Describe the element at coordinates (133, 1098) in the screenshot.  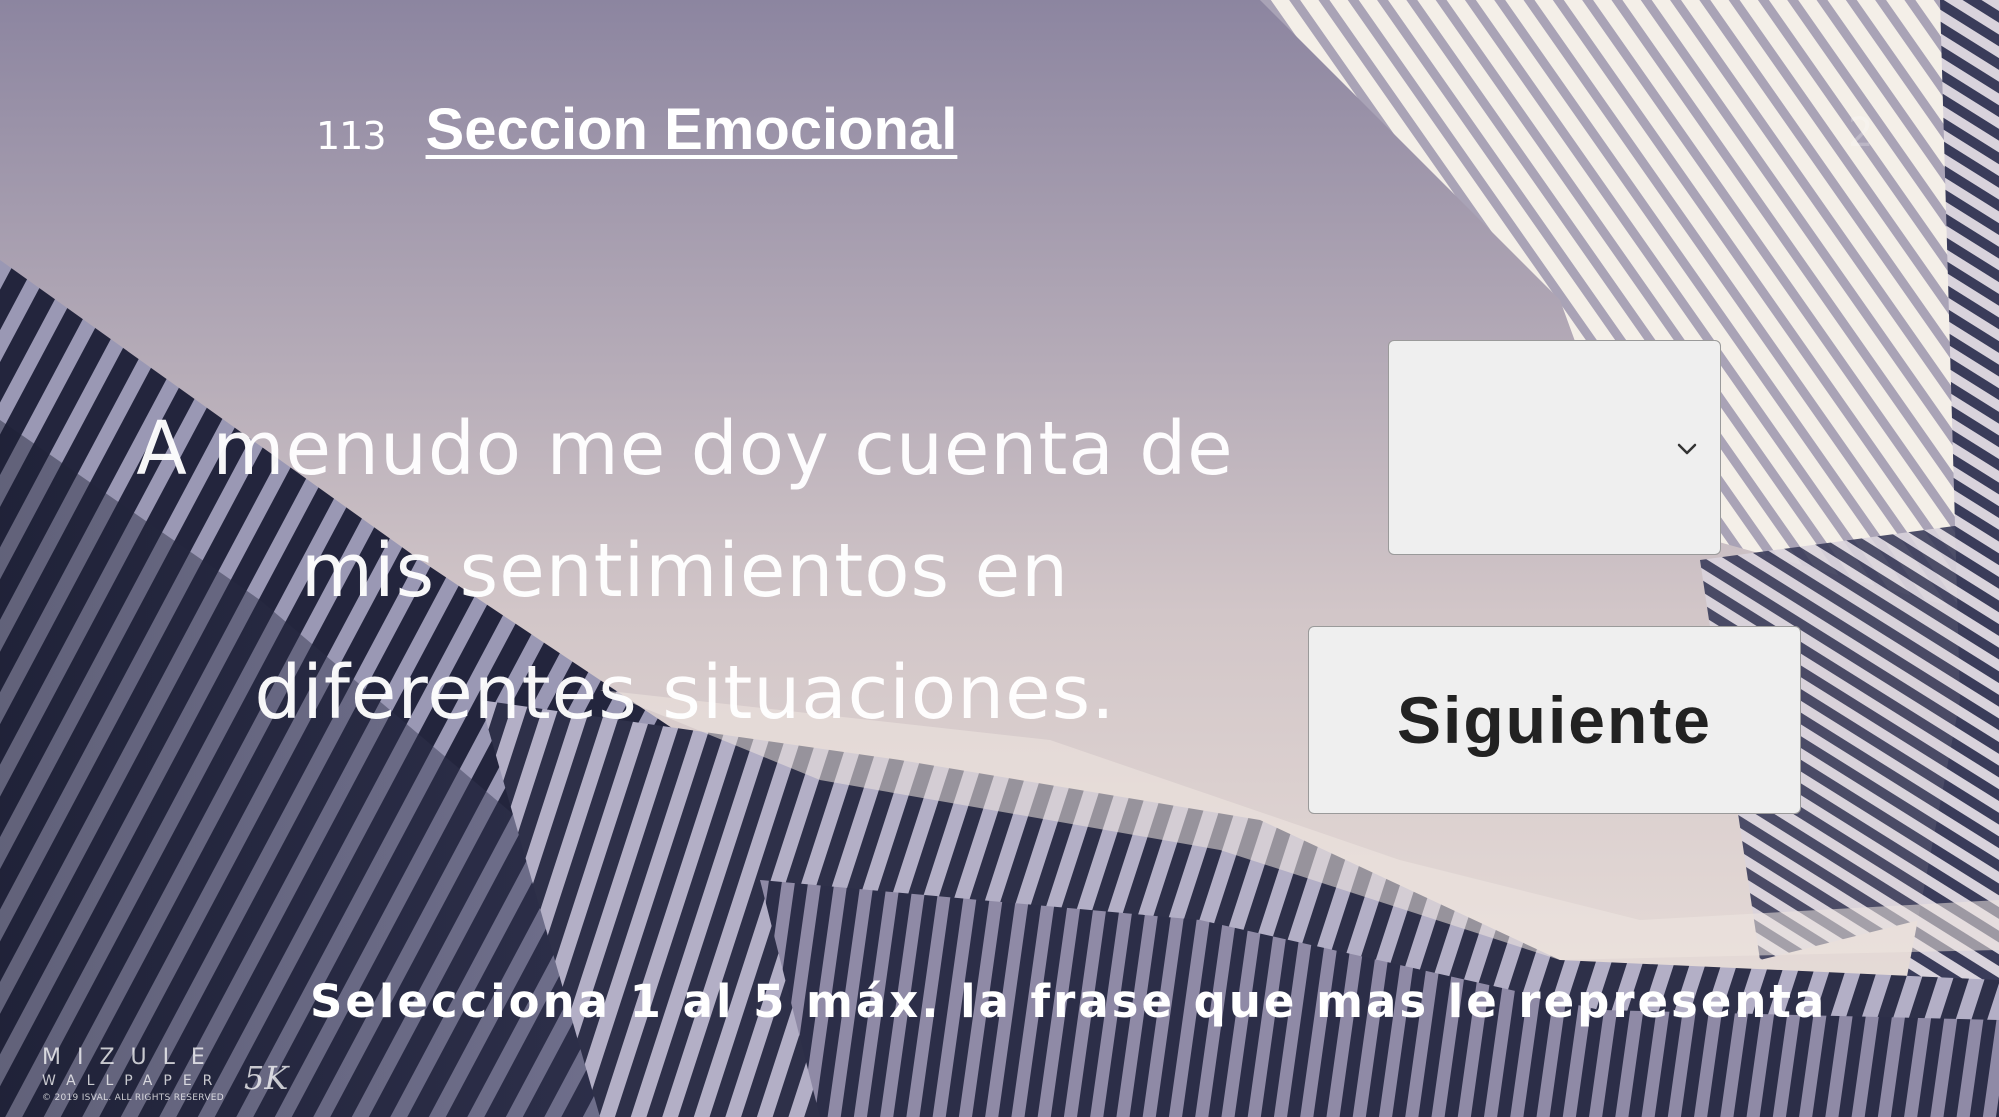
I see `watermark-copyright: © 2019 ISVAL. ALL RIGHTS RESERVED` at that location.